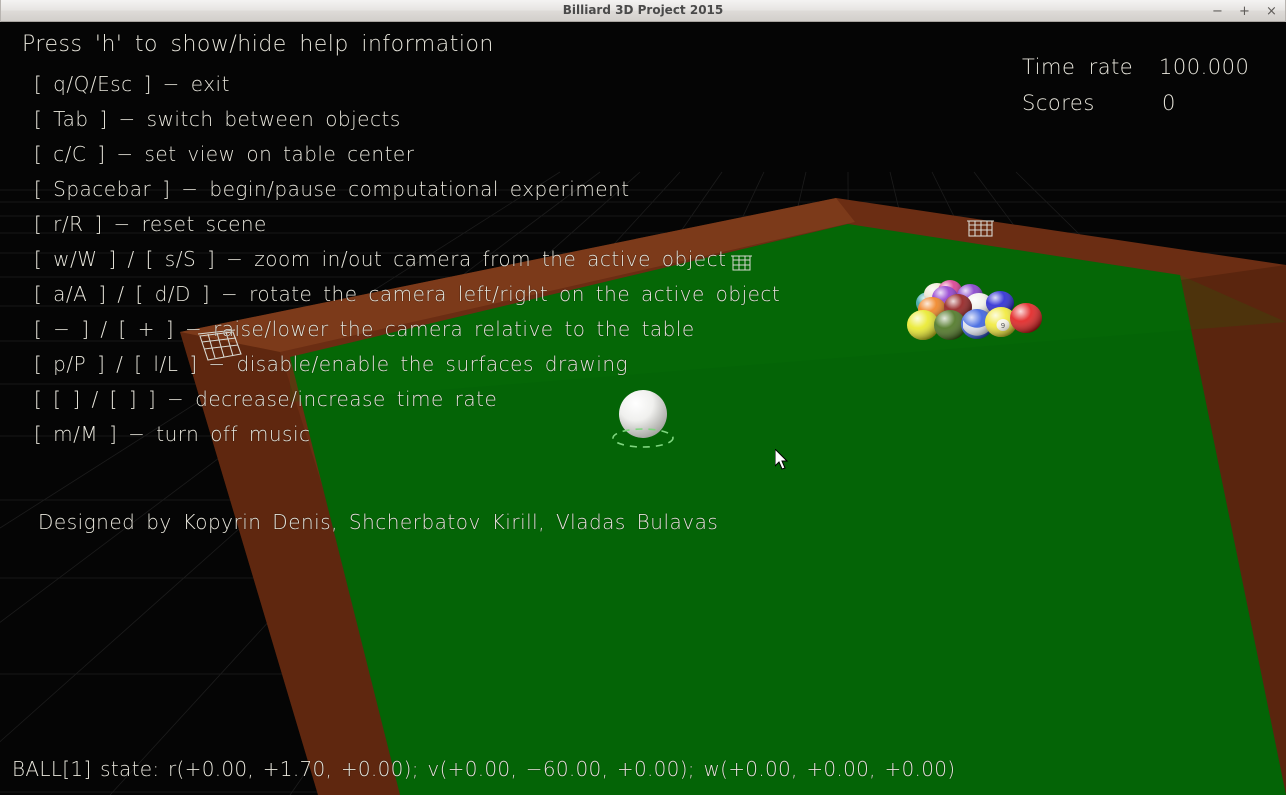  What do you see at coordinates (1271, 11) in the screenshot?
I see `close-button: ×` at bounding box center [1271, 11].